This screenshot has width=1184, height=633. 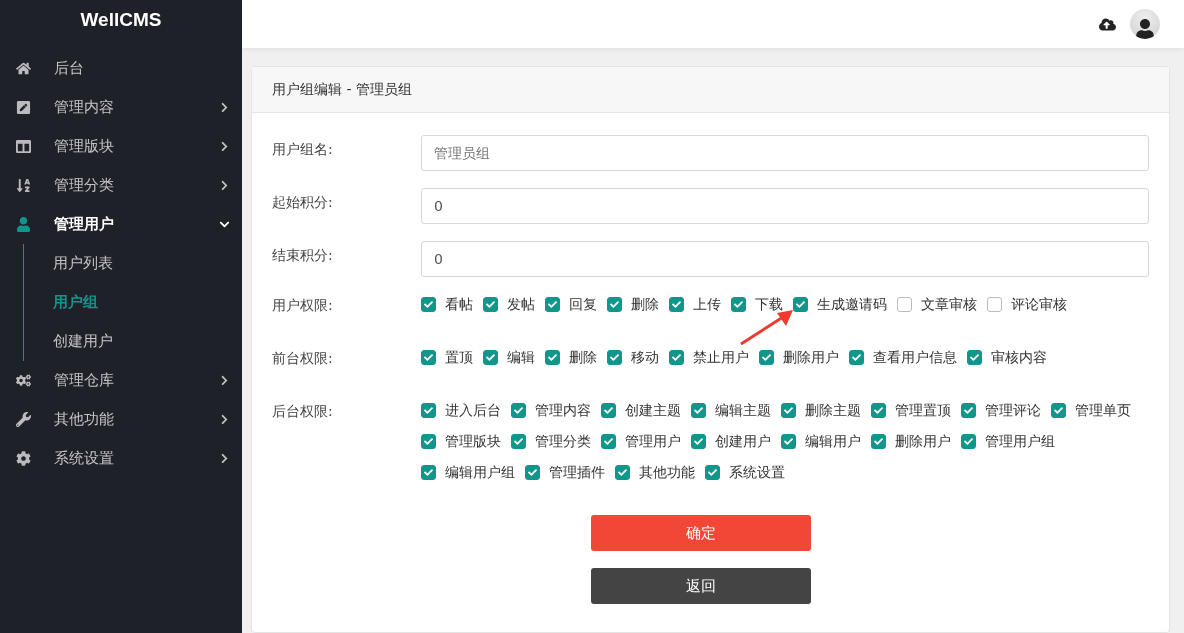 What do you see at coordinates (23, 380) in the screenshot?
I see `gears-icon` at bounding box center [23, 380].